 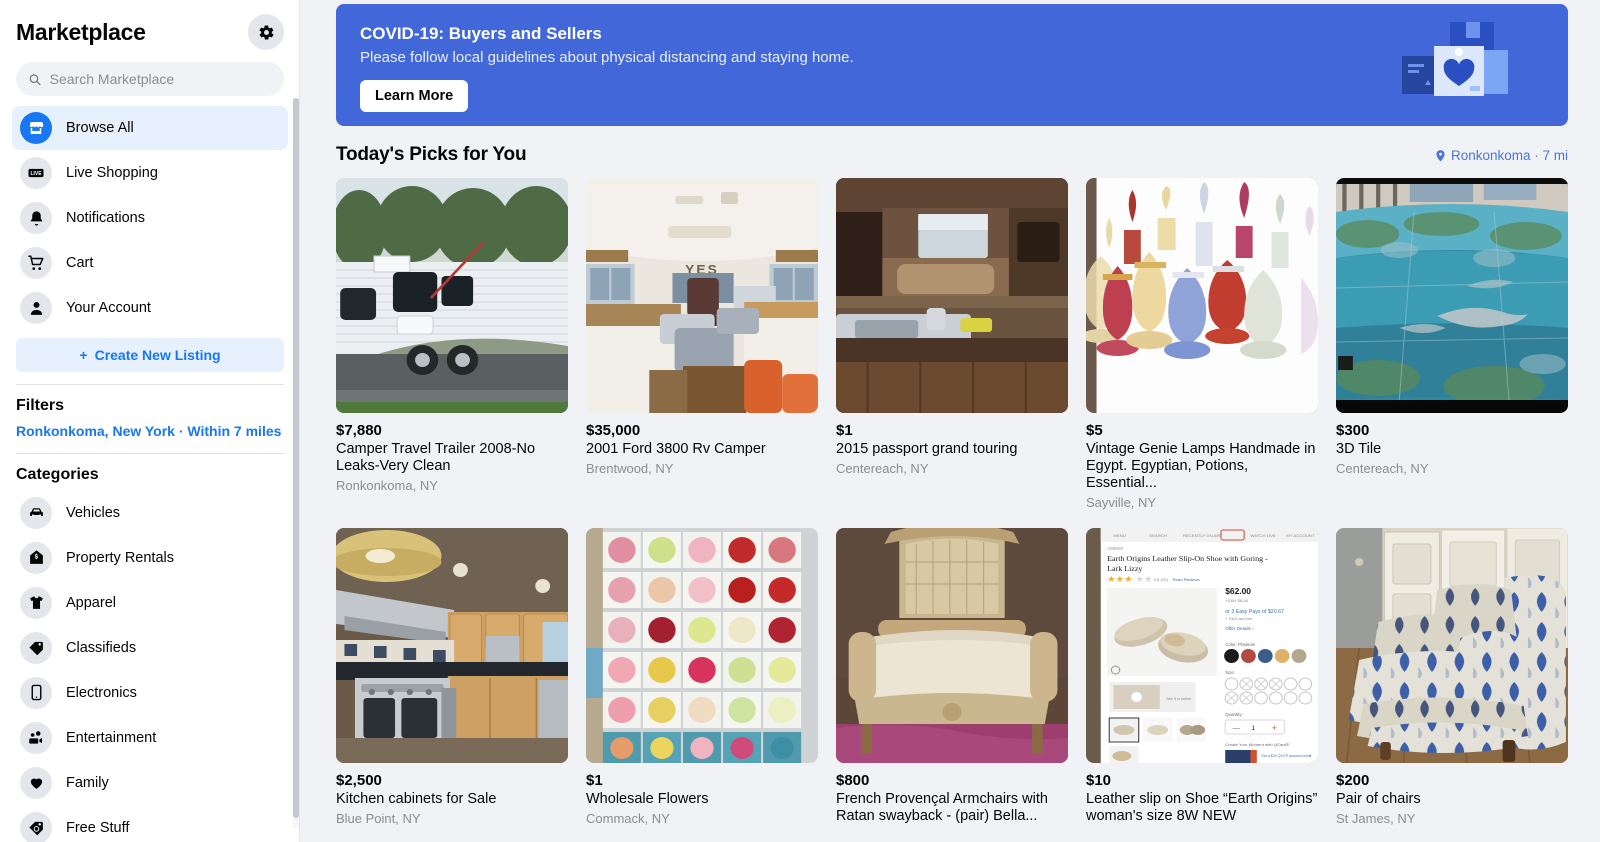 What do you see at coordinates (1594, 421) in the screenshot?
I see `main-scrollbar` at bounding box center [1594, 421].